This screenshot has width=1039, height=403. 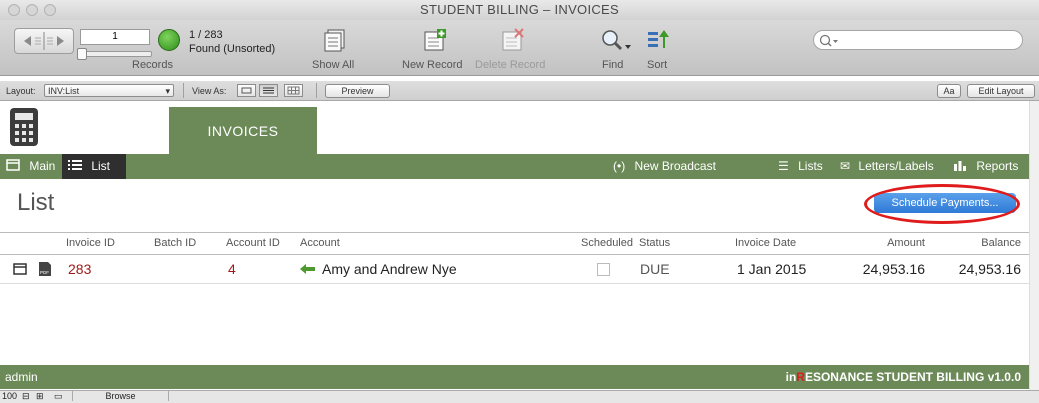 I want to click on window-title: STUDENT BILLING – INVOICES, so click(x=519, y=9).